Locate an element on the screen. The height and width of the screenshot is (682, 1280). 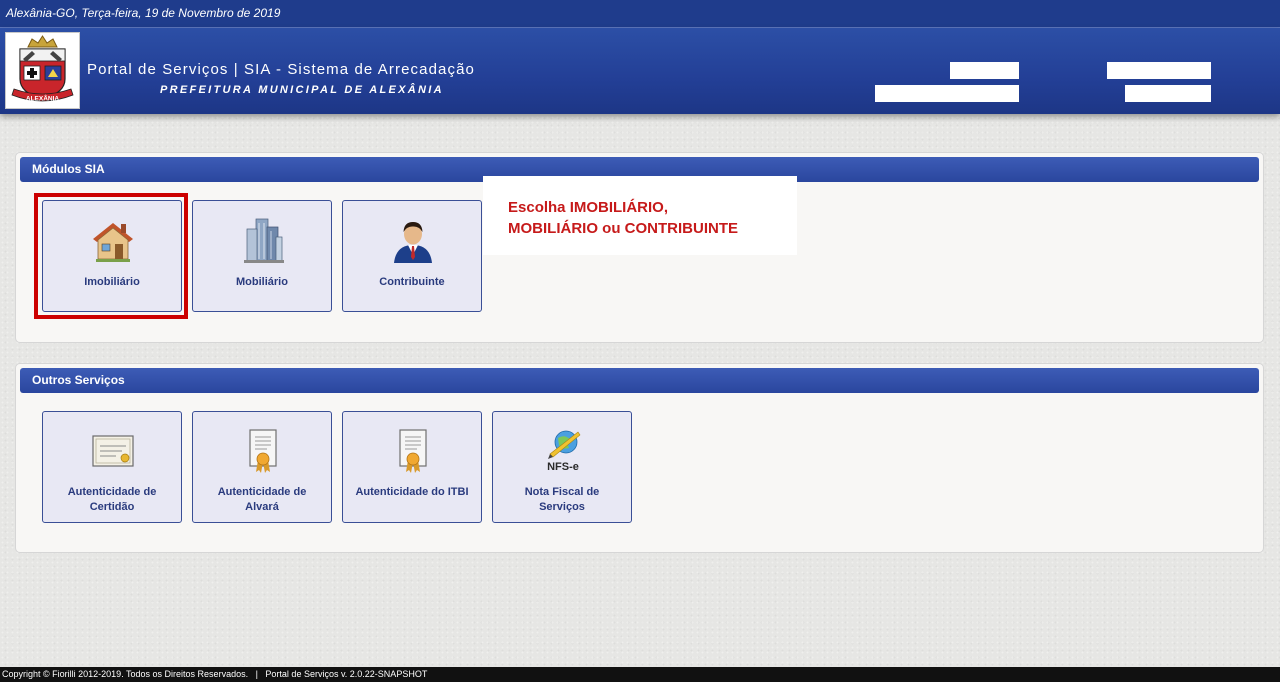
businessman-icon is located at coordinates (413, 242).